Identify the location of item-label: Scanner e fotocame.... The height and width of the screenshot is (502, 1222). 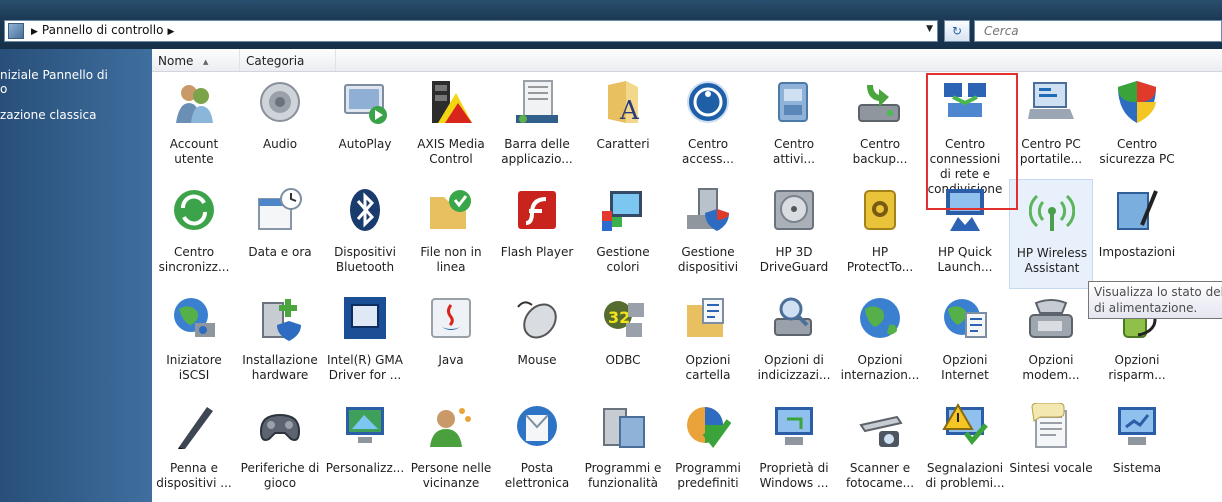
(880, 475).